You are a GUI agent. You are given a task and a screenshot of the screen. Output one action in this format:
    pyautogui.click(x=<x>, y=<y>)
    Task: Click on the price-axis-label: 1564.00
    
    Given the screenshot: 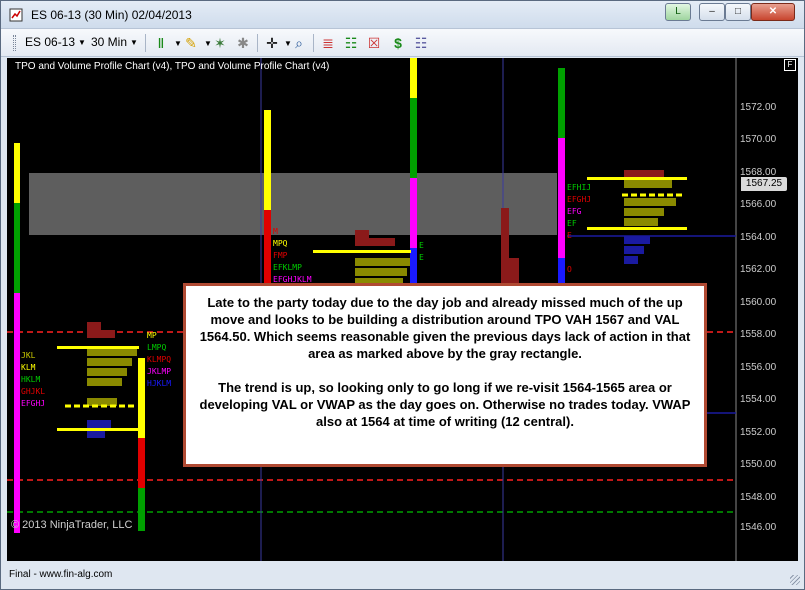 What is the action you would take?
    pyautogui.click(x=758, y=237)
    